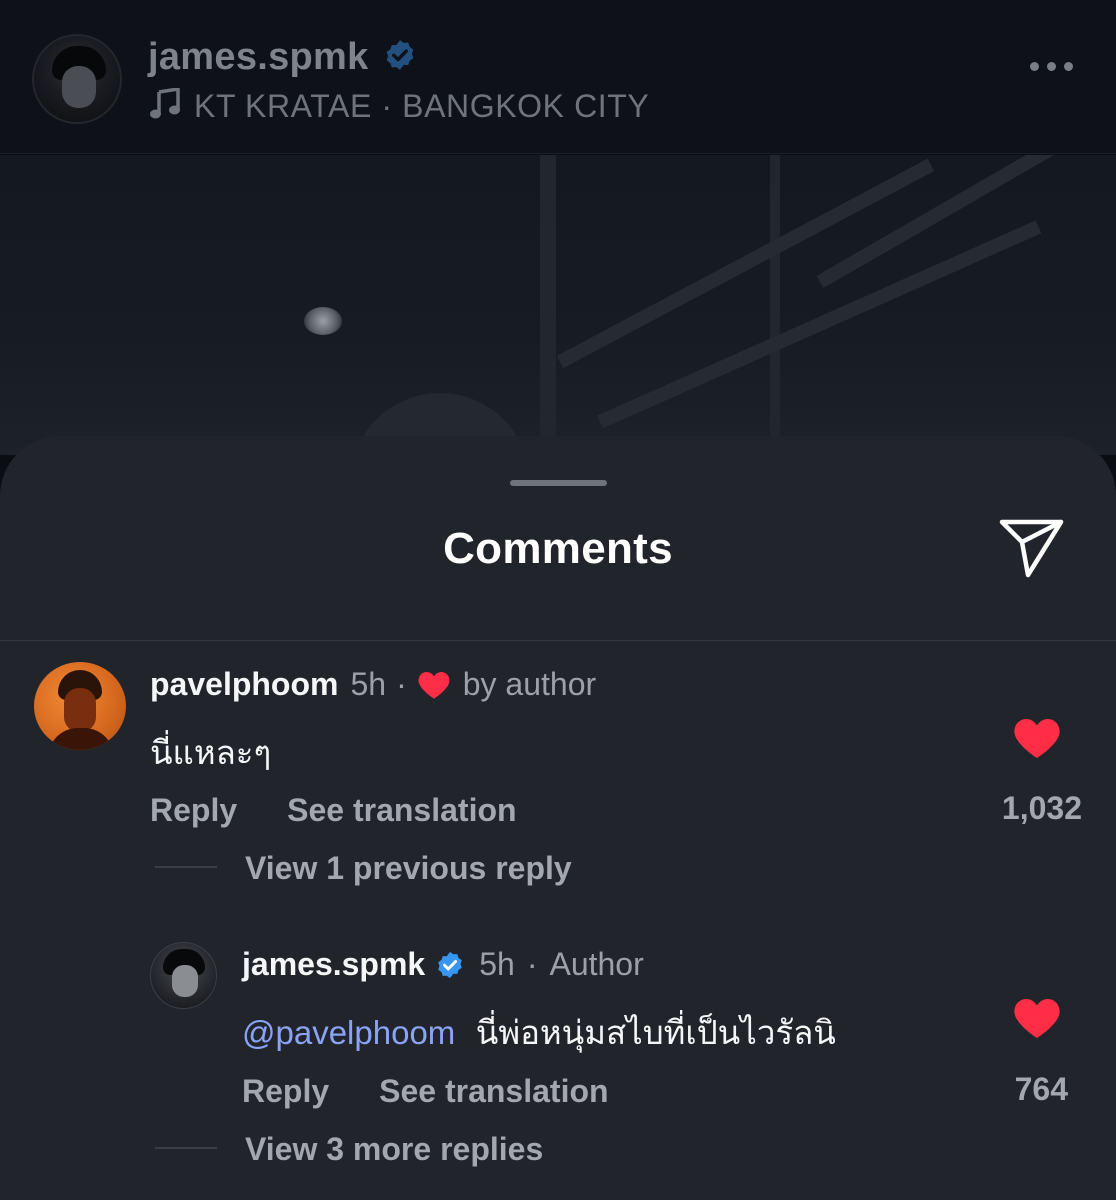 This screenshot has height=1200, width=1116. I want to click on reply-header: james.spmk 5h · Author, so click(443, 964).